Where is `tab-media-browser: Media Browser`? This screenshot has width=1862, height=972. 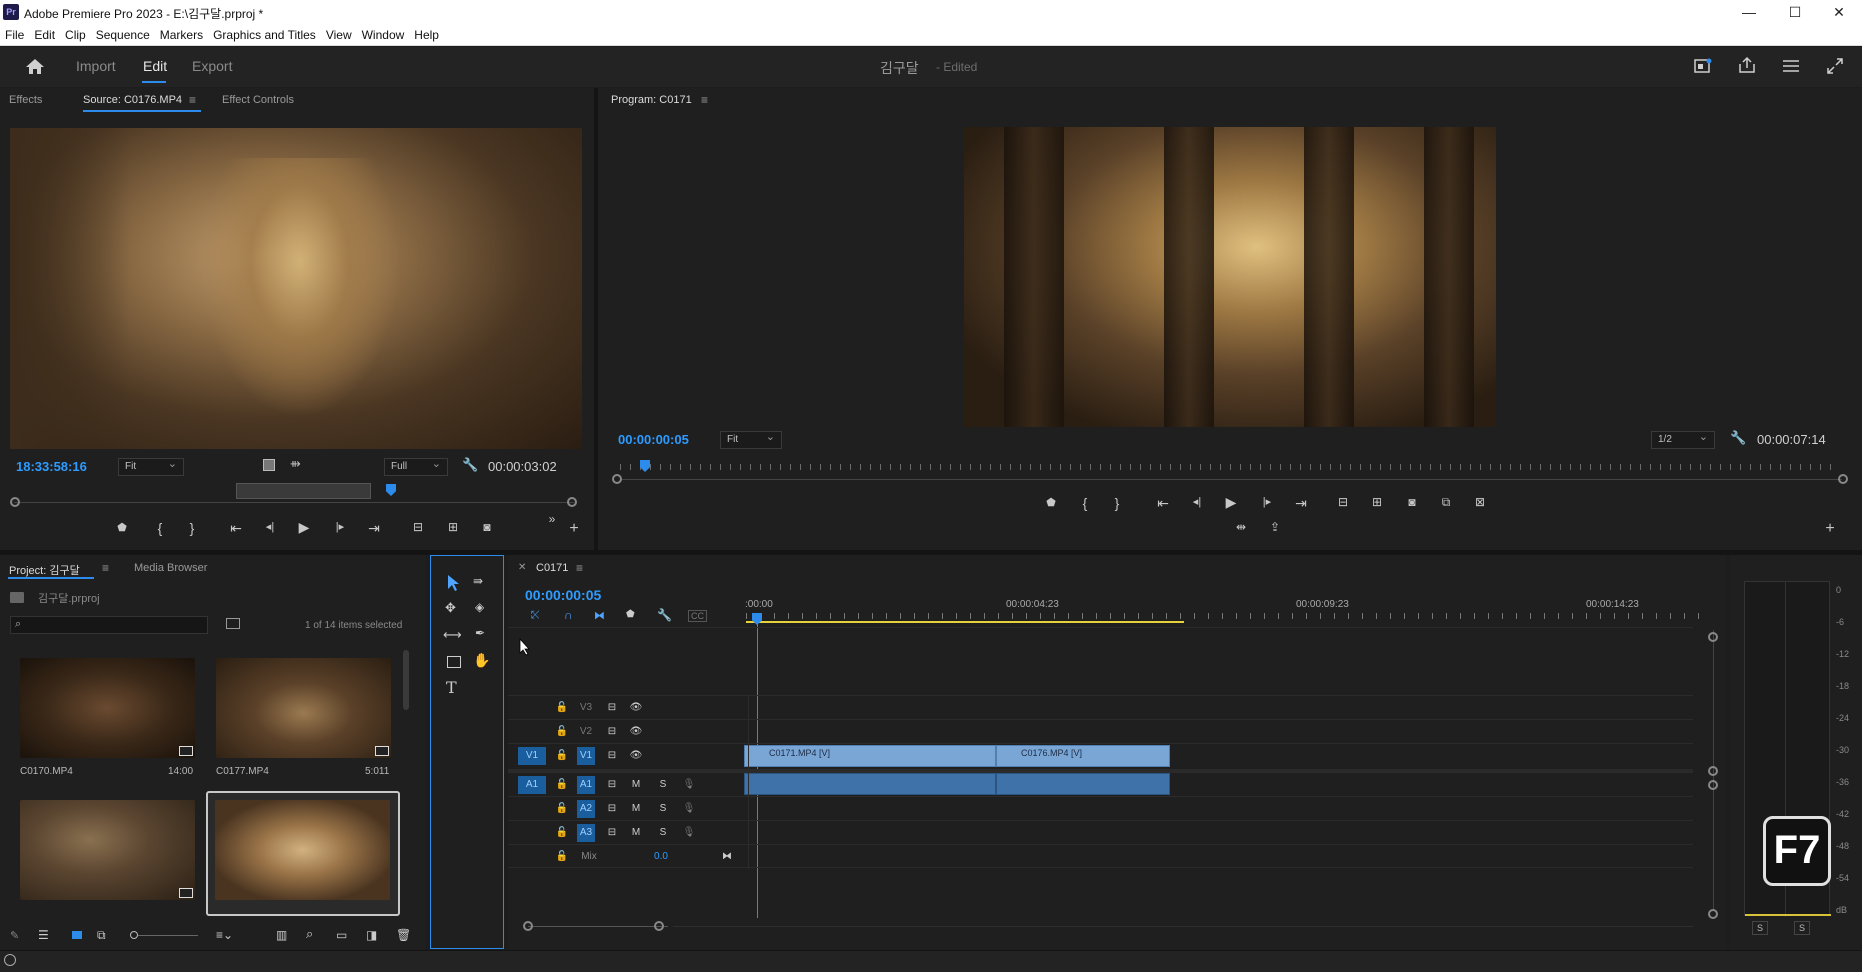
tab-media-browser: Media Browser is located at coordinates (170, 568).